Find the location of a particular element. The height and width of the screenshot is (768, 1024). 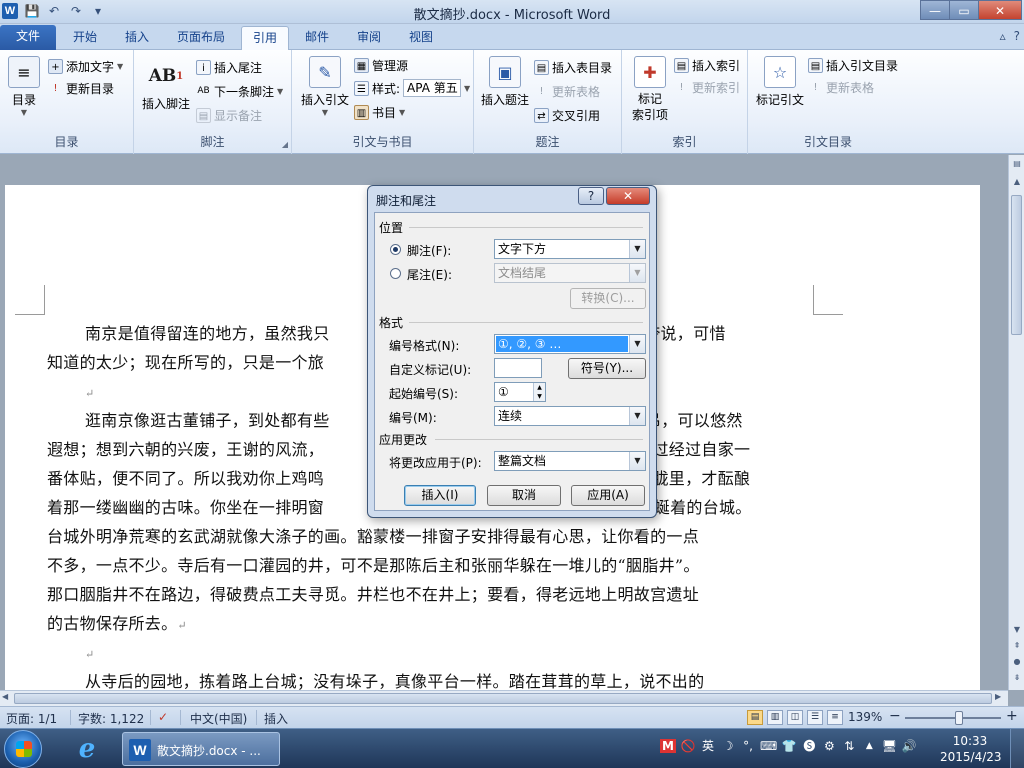

tab-page-layout: 页面布局 is located at coordinates (201, 38).